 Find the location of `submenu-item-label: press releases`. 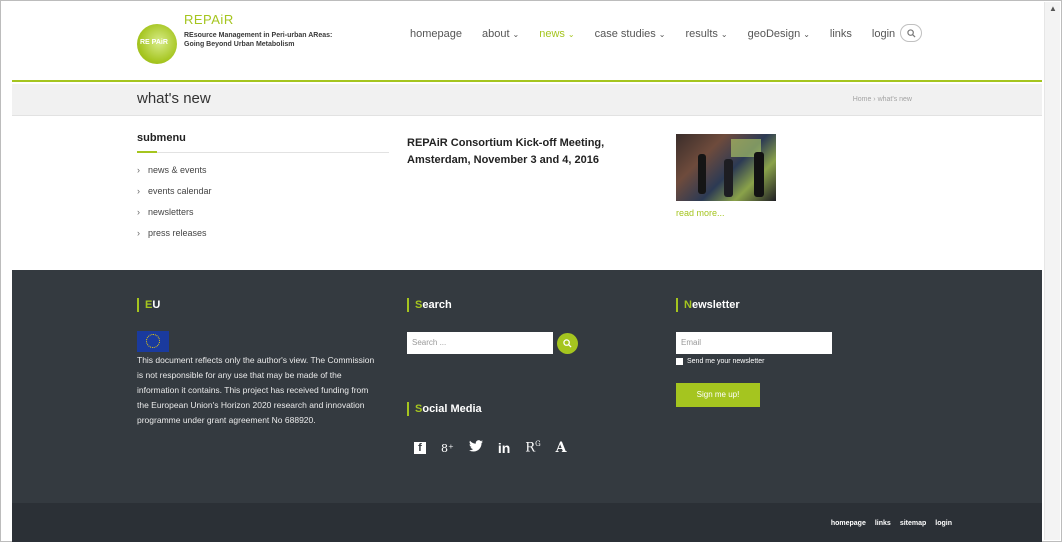

submenu-item-label: press releases is located at coordinates (177, 233).